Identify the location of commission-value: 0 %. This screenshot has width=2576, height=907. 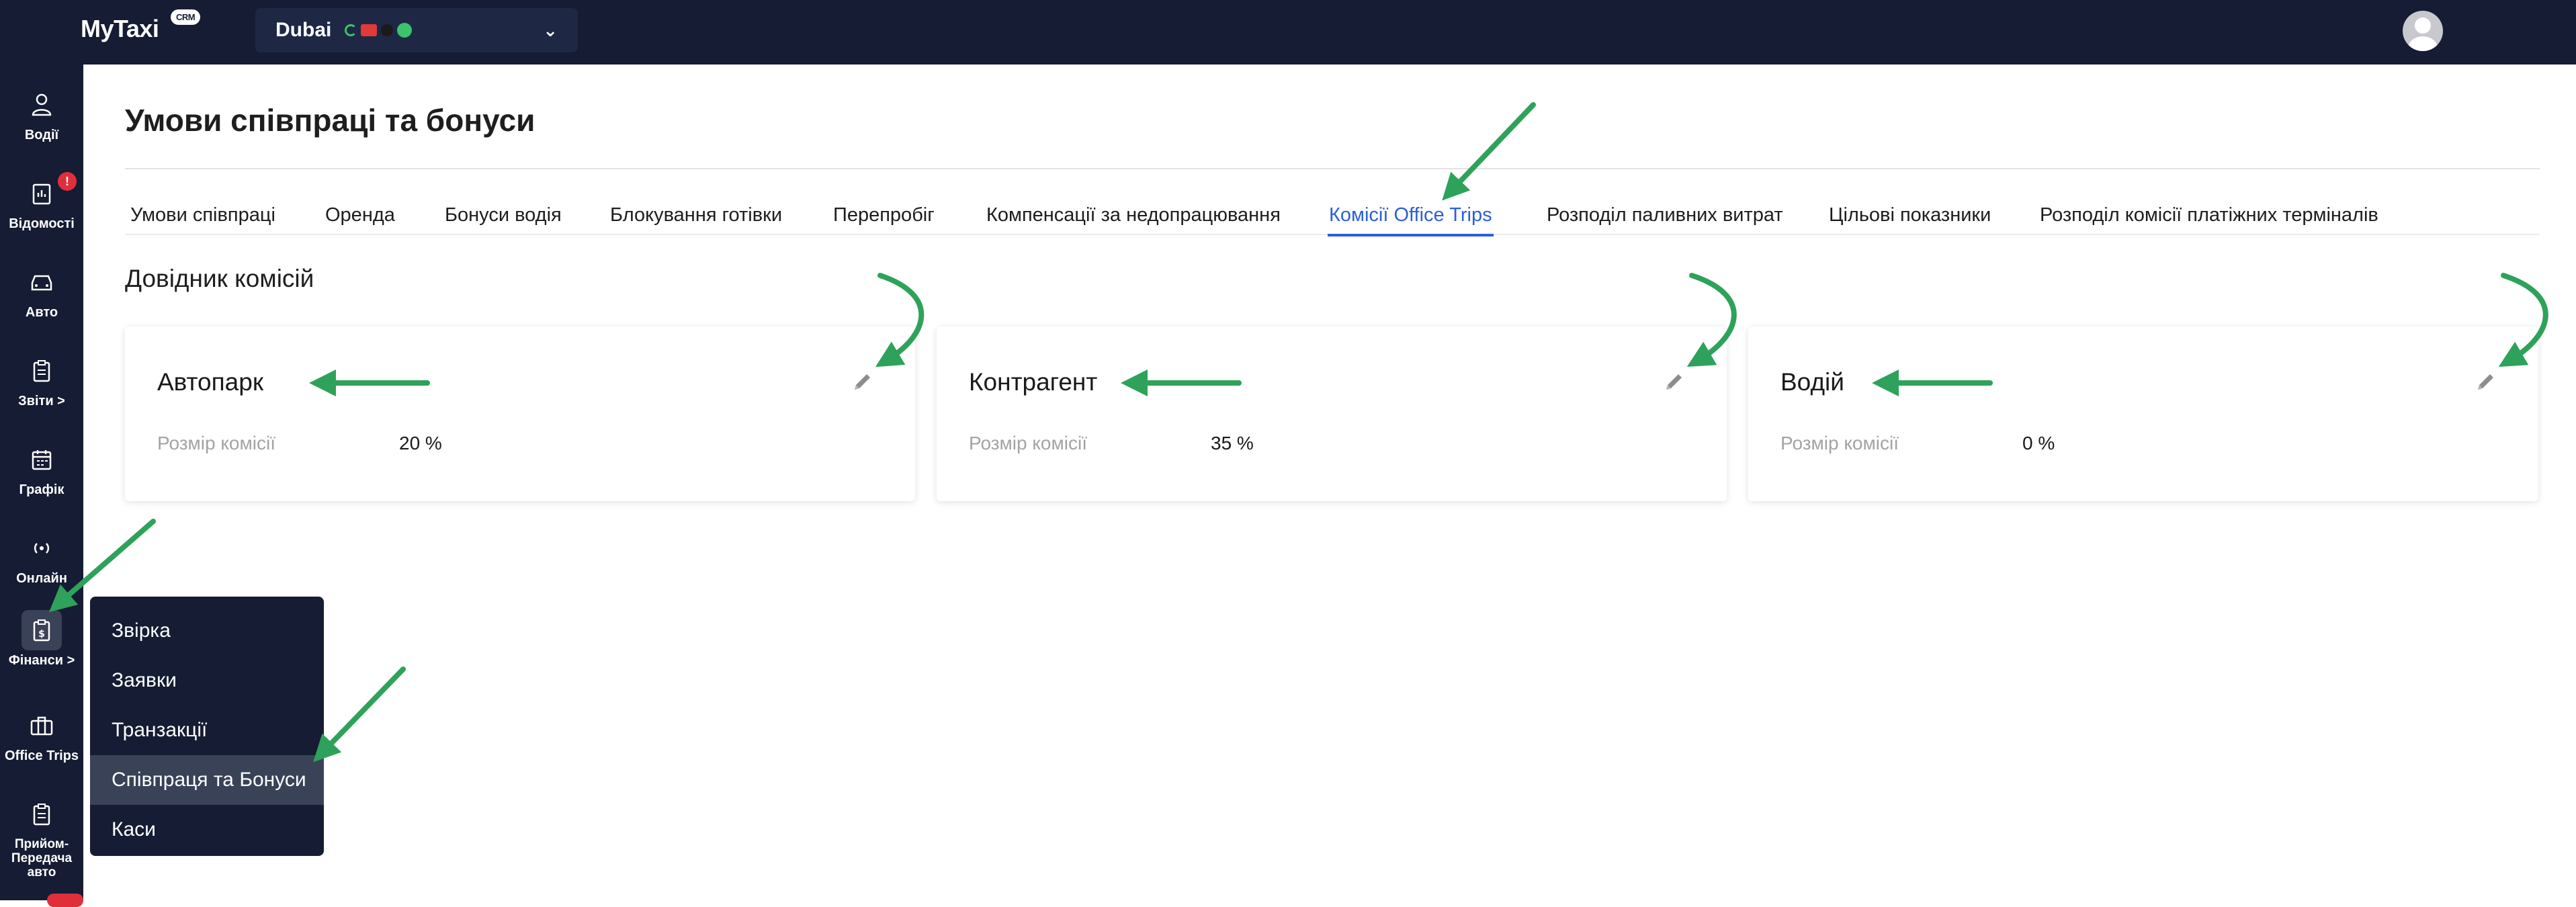
(2038, 443).